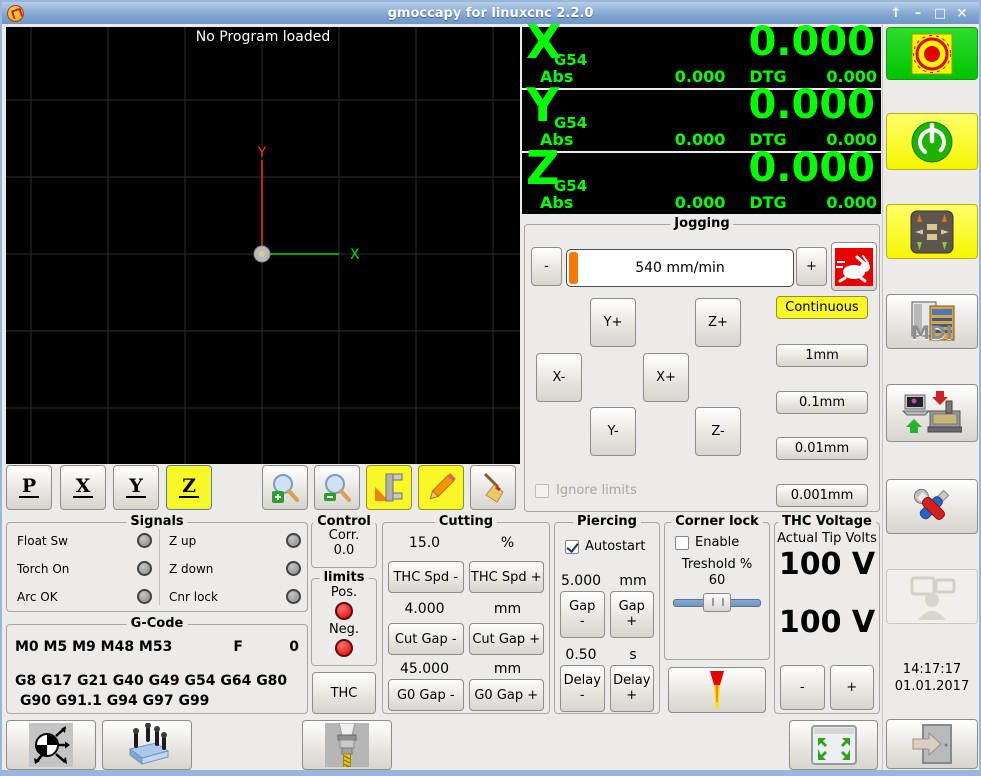 Image resolution: width=981 pixels, height=776 pixels. Describe the element at coordinates (822, 355) in the screenshot. I see `increment-1mm-button: 1mm` at that location.